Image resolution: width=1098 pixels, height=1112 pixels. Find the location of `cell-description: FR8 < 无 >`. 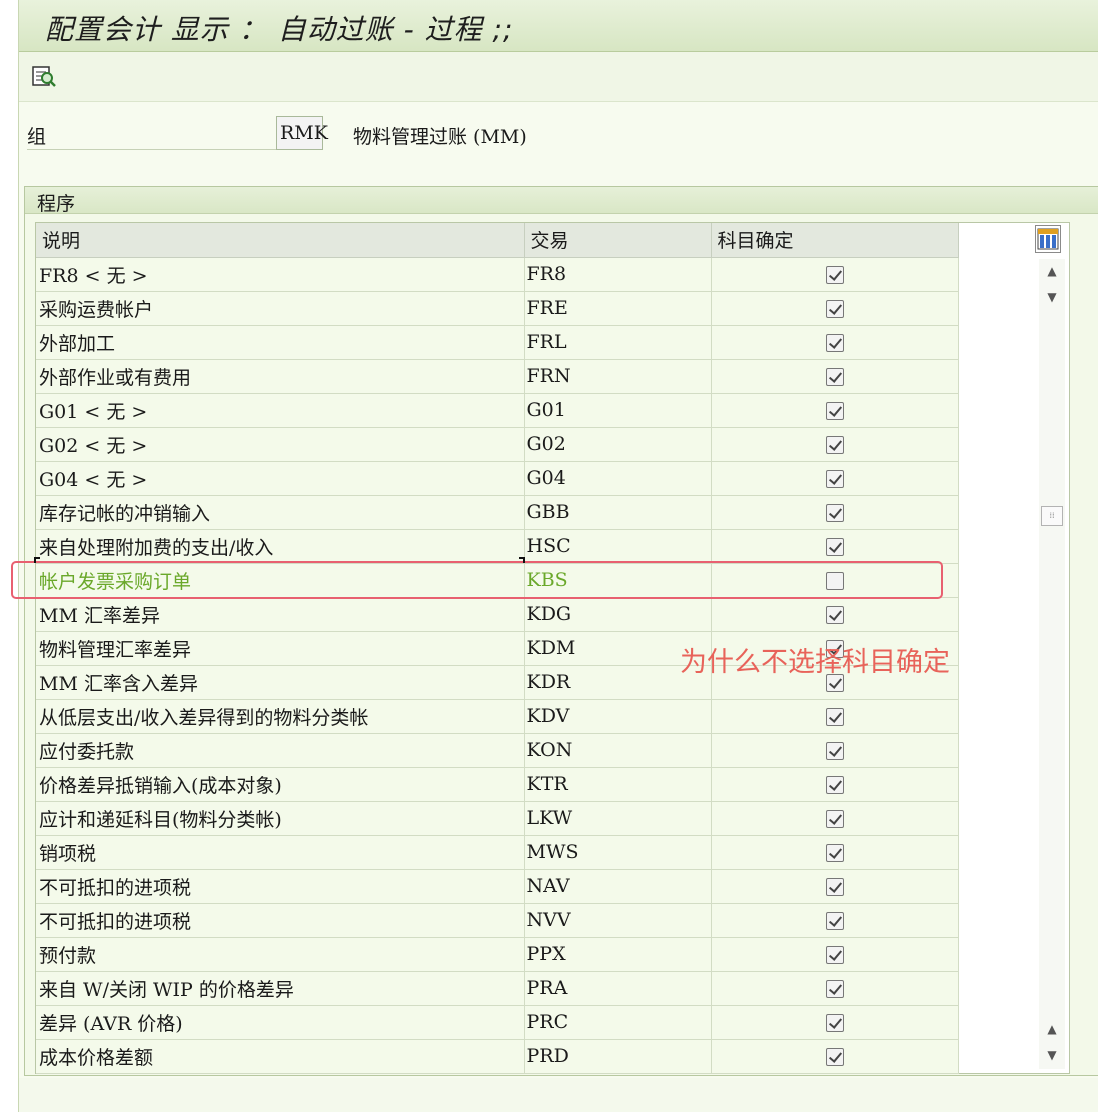

cell-description: FR8 < 无 > is located at coordinates (280, 274).